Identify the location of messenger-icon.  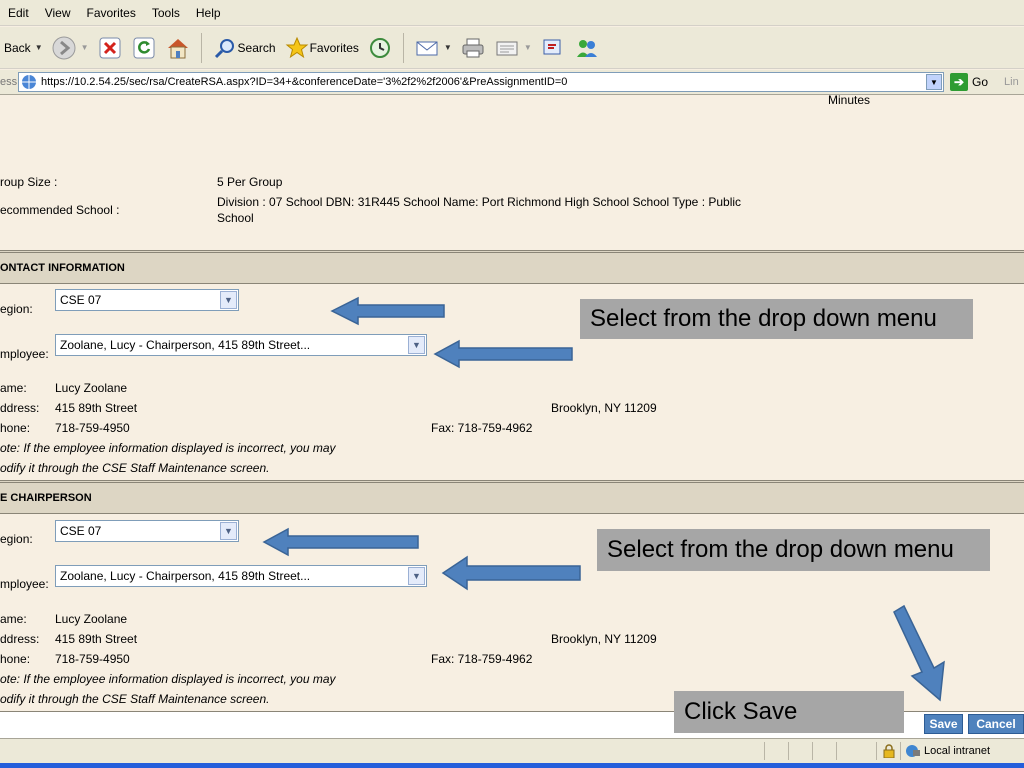
(587, 48).